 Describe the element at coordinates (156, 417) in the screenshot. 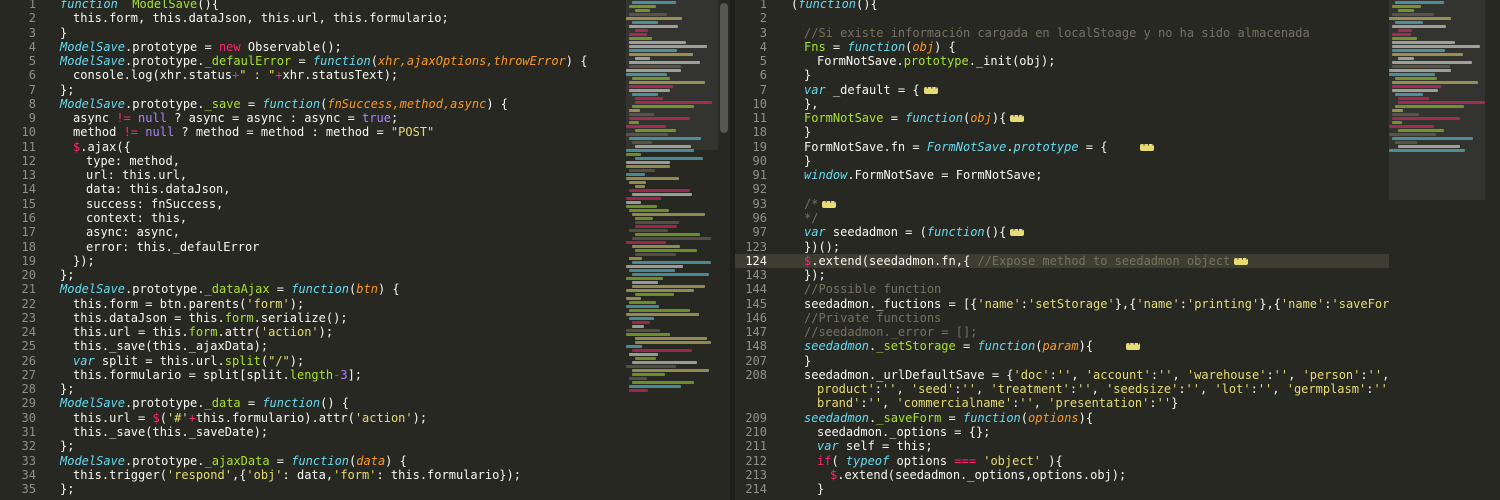

I see `code-token: $` at that location.